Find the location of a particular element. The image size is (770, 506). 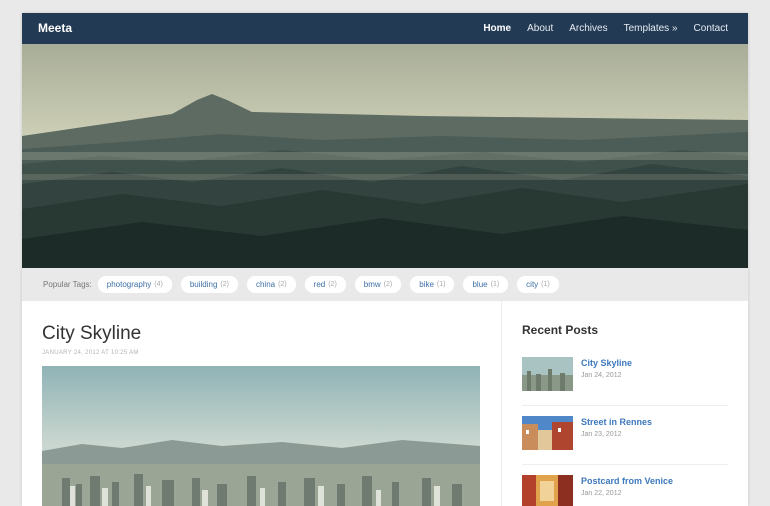

recent-post-date: Jan 23, 2012 is located at coordinates (601, 434).